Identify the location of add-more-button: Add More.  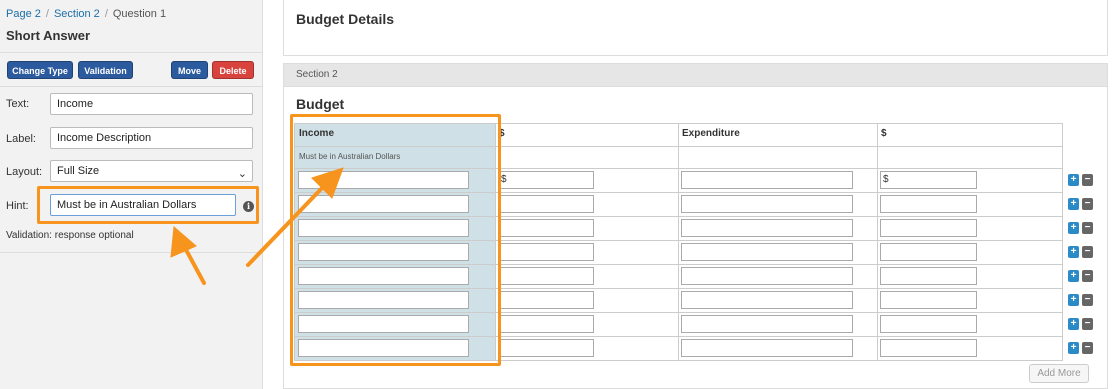
(1059, 373).